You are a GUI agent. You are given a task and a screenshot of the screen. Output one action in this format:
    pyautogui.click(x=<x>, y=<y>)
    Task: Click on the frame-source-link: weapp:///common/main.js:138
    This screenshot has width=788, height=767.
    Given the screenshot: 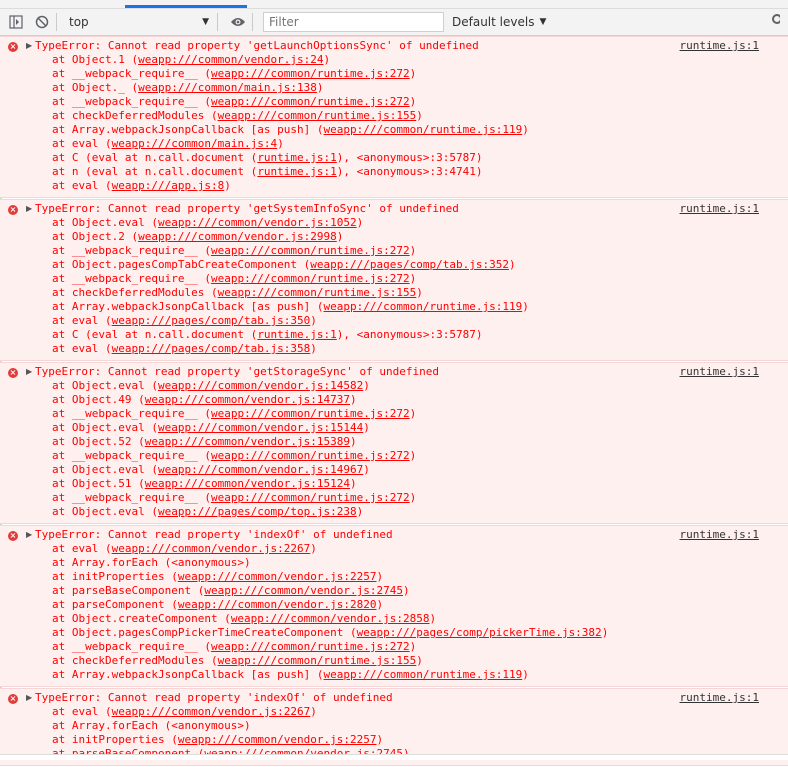 What is the action you would take?
    pyautogui.click(x=227, y=87)
    